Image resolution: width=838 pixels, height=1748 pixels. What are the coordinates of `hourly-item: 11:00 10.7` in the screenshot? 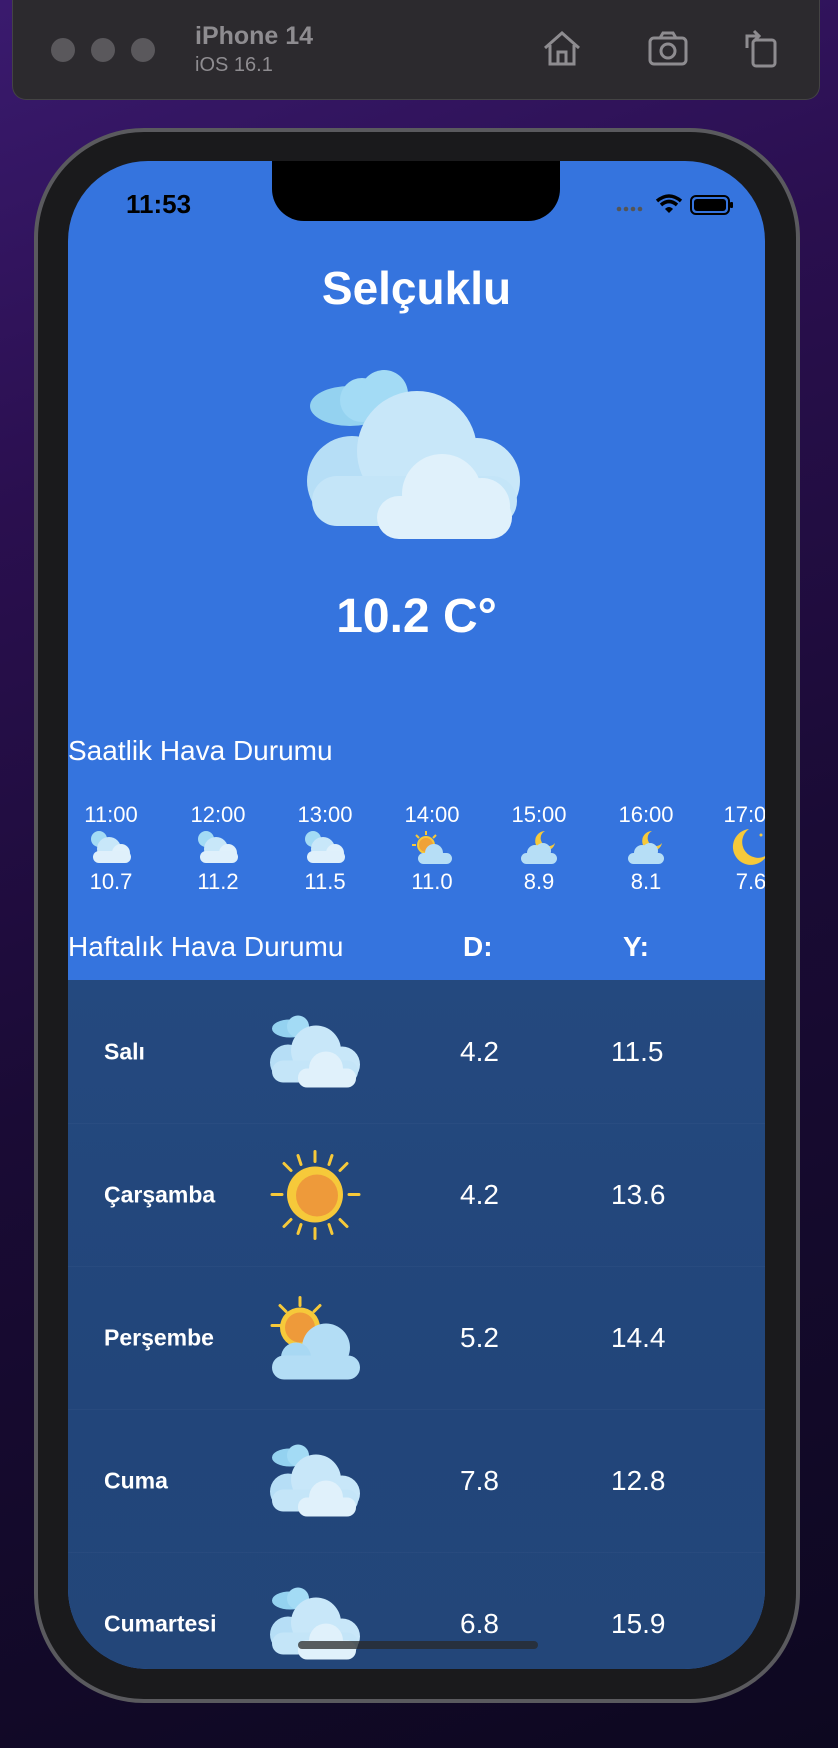 It's located at (111, 848).